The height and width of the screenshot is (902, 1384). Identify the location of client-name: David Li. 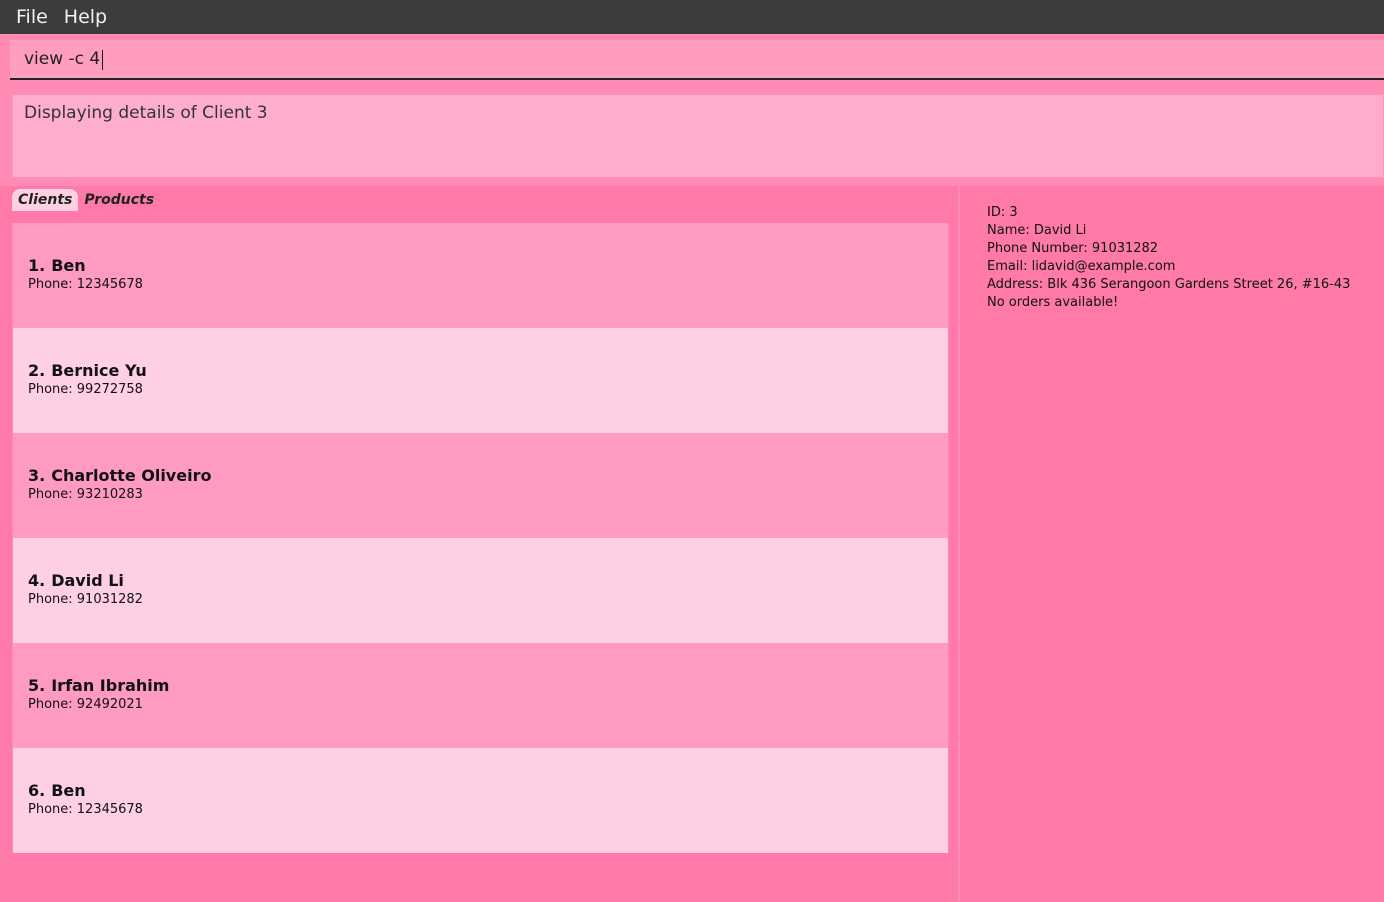
(87, 580).